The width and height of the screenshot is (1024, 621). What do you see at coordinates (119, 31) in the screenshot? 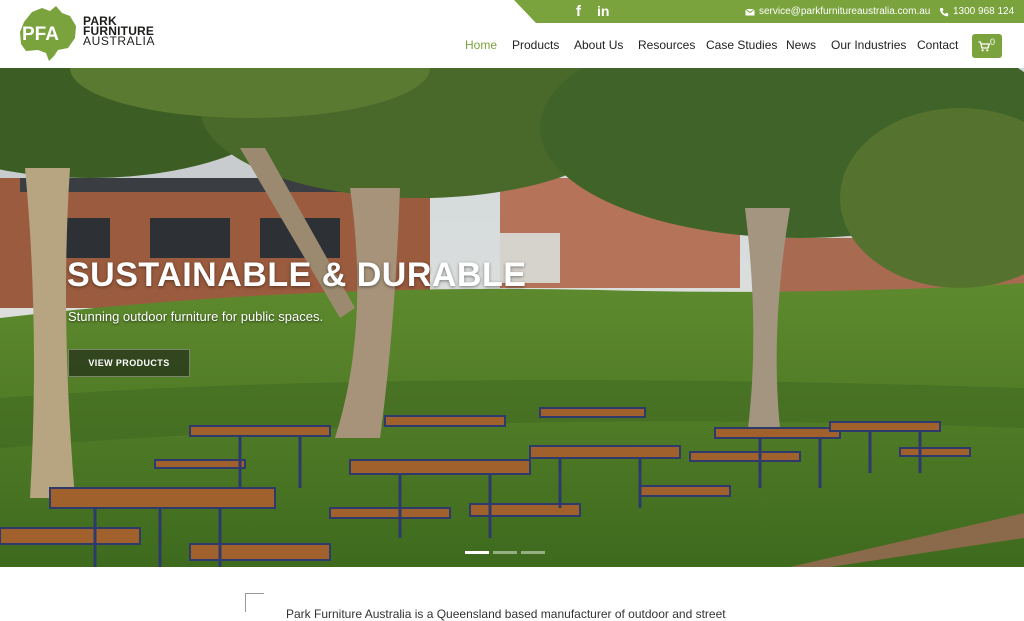
I see `logo-wordmark: PARK FURNITURE AUSTRALIA` at bounding box center [119, 31].